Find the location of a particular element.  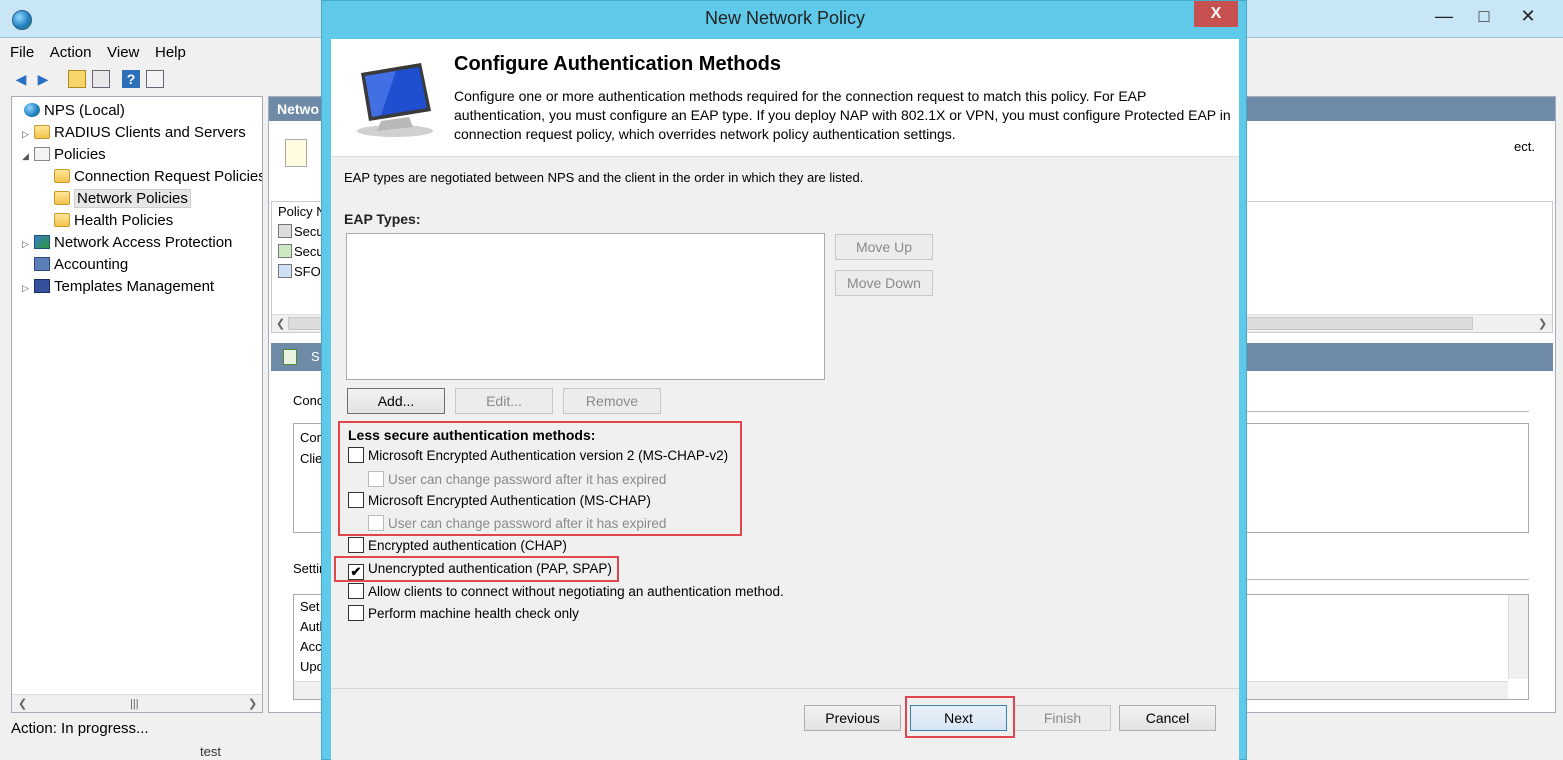

tree-item-label: Templates Management is located at coordinates (134, 286).